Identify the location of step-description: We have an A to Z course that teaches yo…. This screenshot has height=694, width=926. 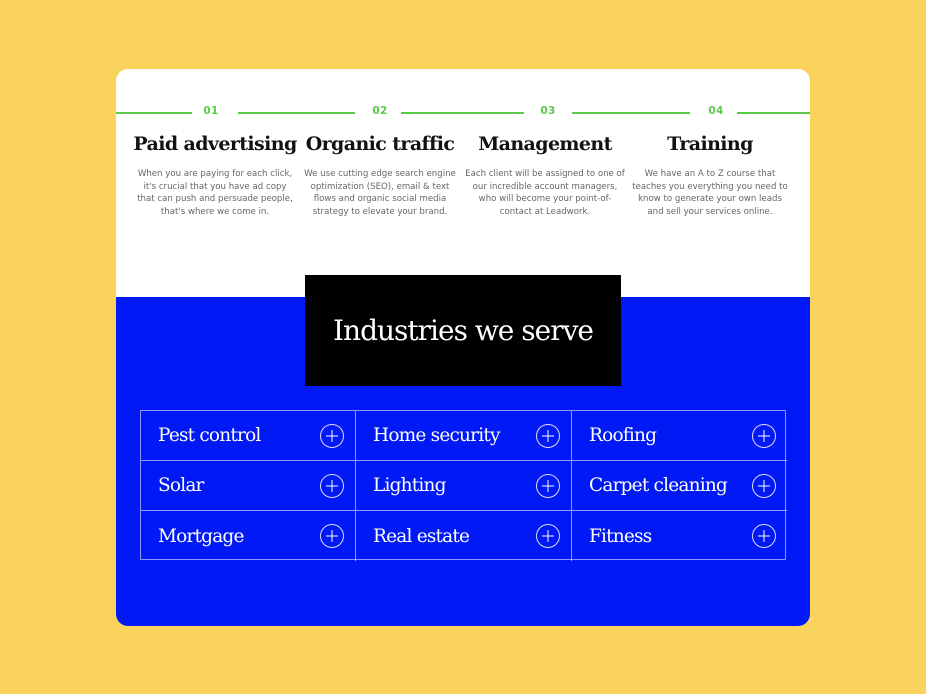
(710, 193).